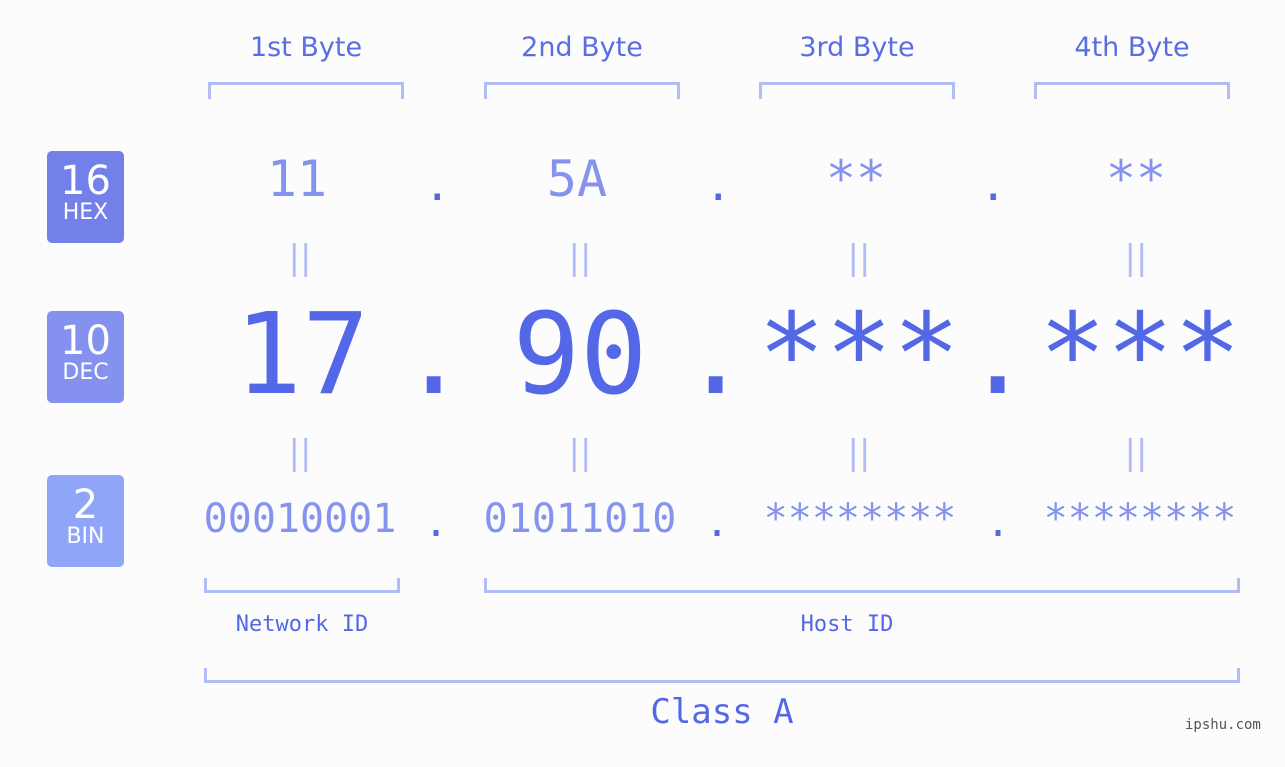 Image resolution: width=1285 pixels, height=767 pixels. Describe the element at coordinates (847, 624) in the screenshot. I see `host-id-label: Host ID` at that location.